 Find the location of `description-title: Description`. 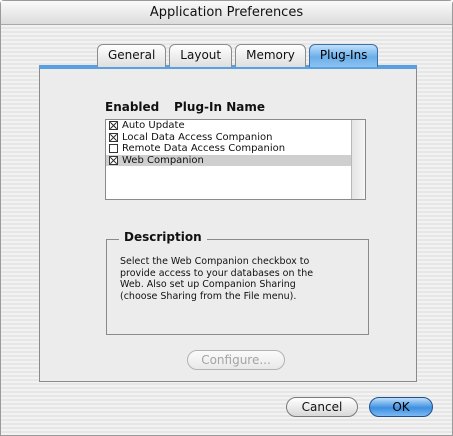

description-title: Description is located at coordinates (163, 237).